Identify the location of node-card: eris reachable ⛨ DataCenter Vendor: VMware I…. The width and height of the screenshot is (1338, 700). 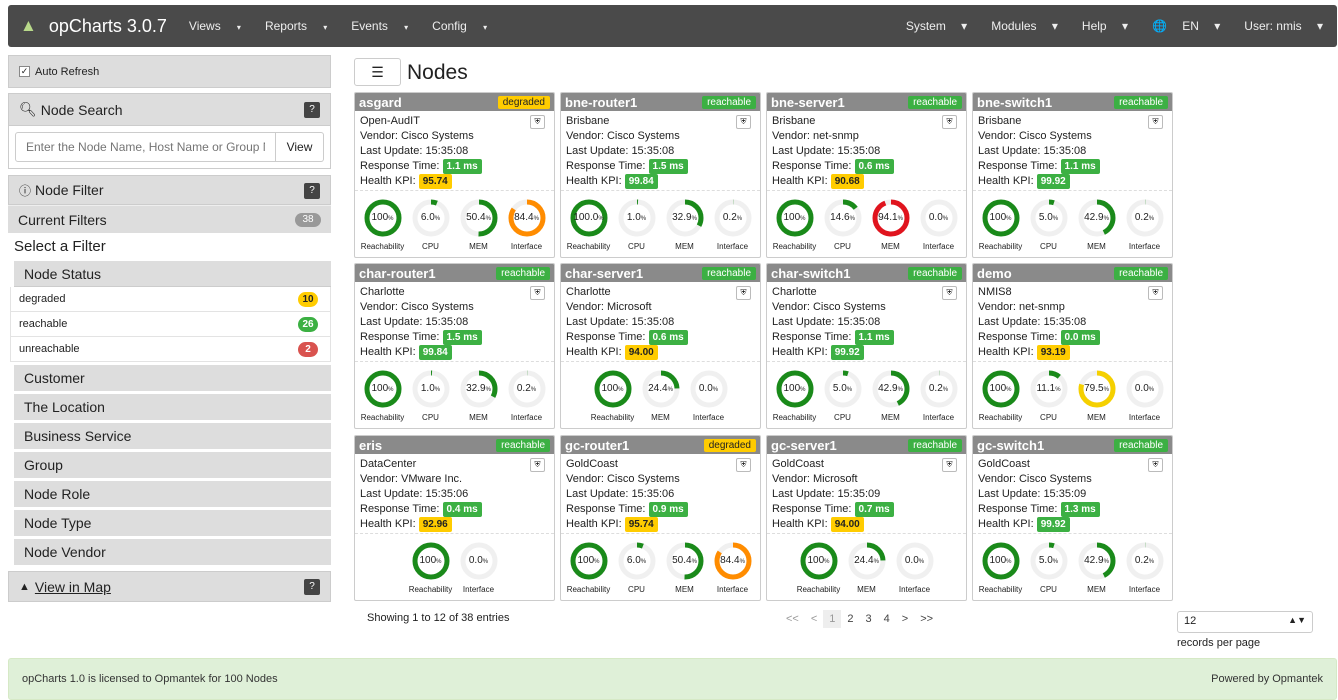
(454, 518).